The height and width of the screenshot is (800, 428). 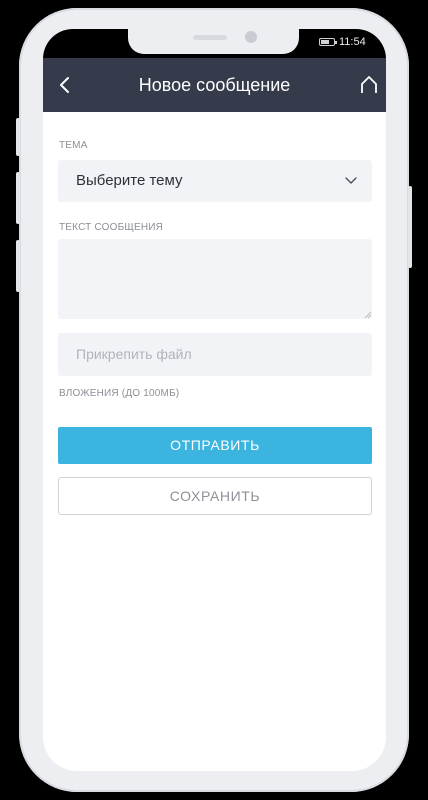 What do you see at coordinates (134, 354) in the screenshot?
I see `attach-file-placeholder: Прикрепить файл` at bounding box center [134, 354].